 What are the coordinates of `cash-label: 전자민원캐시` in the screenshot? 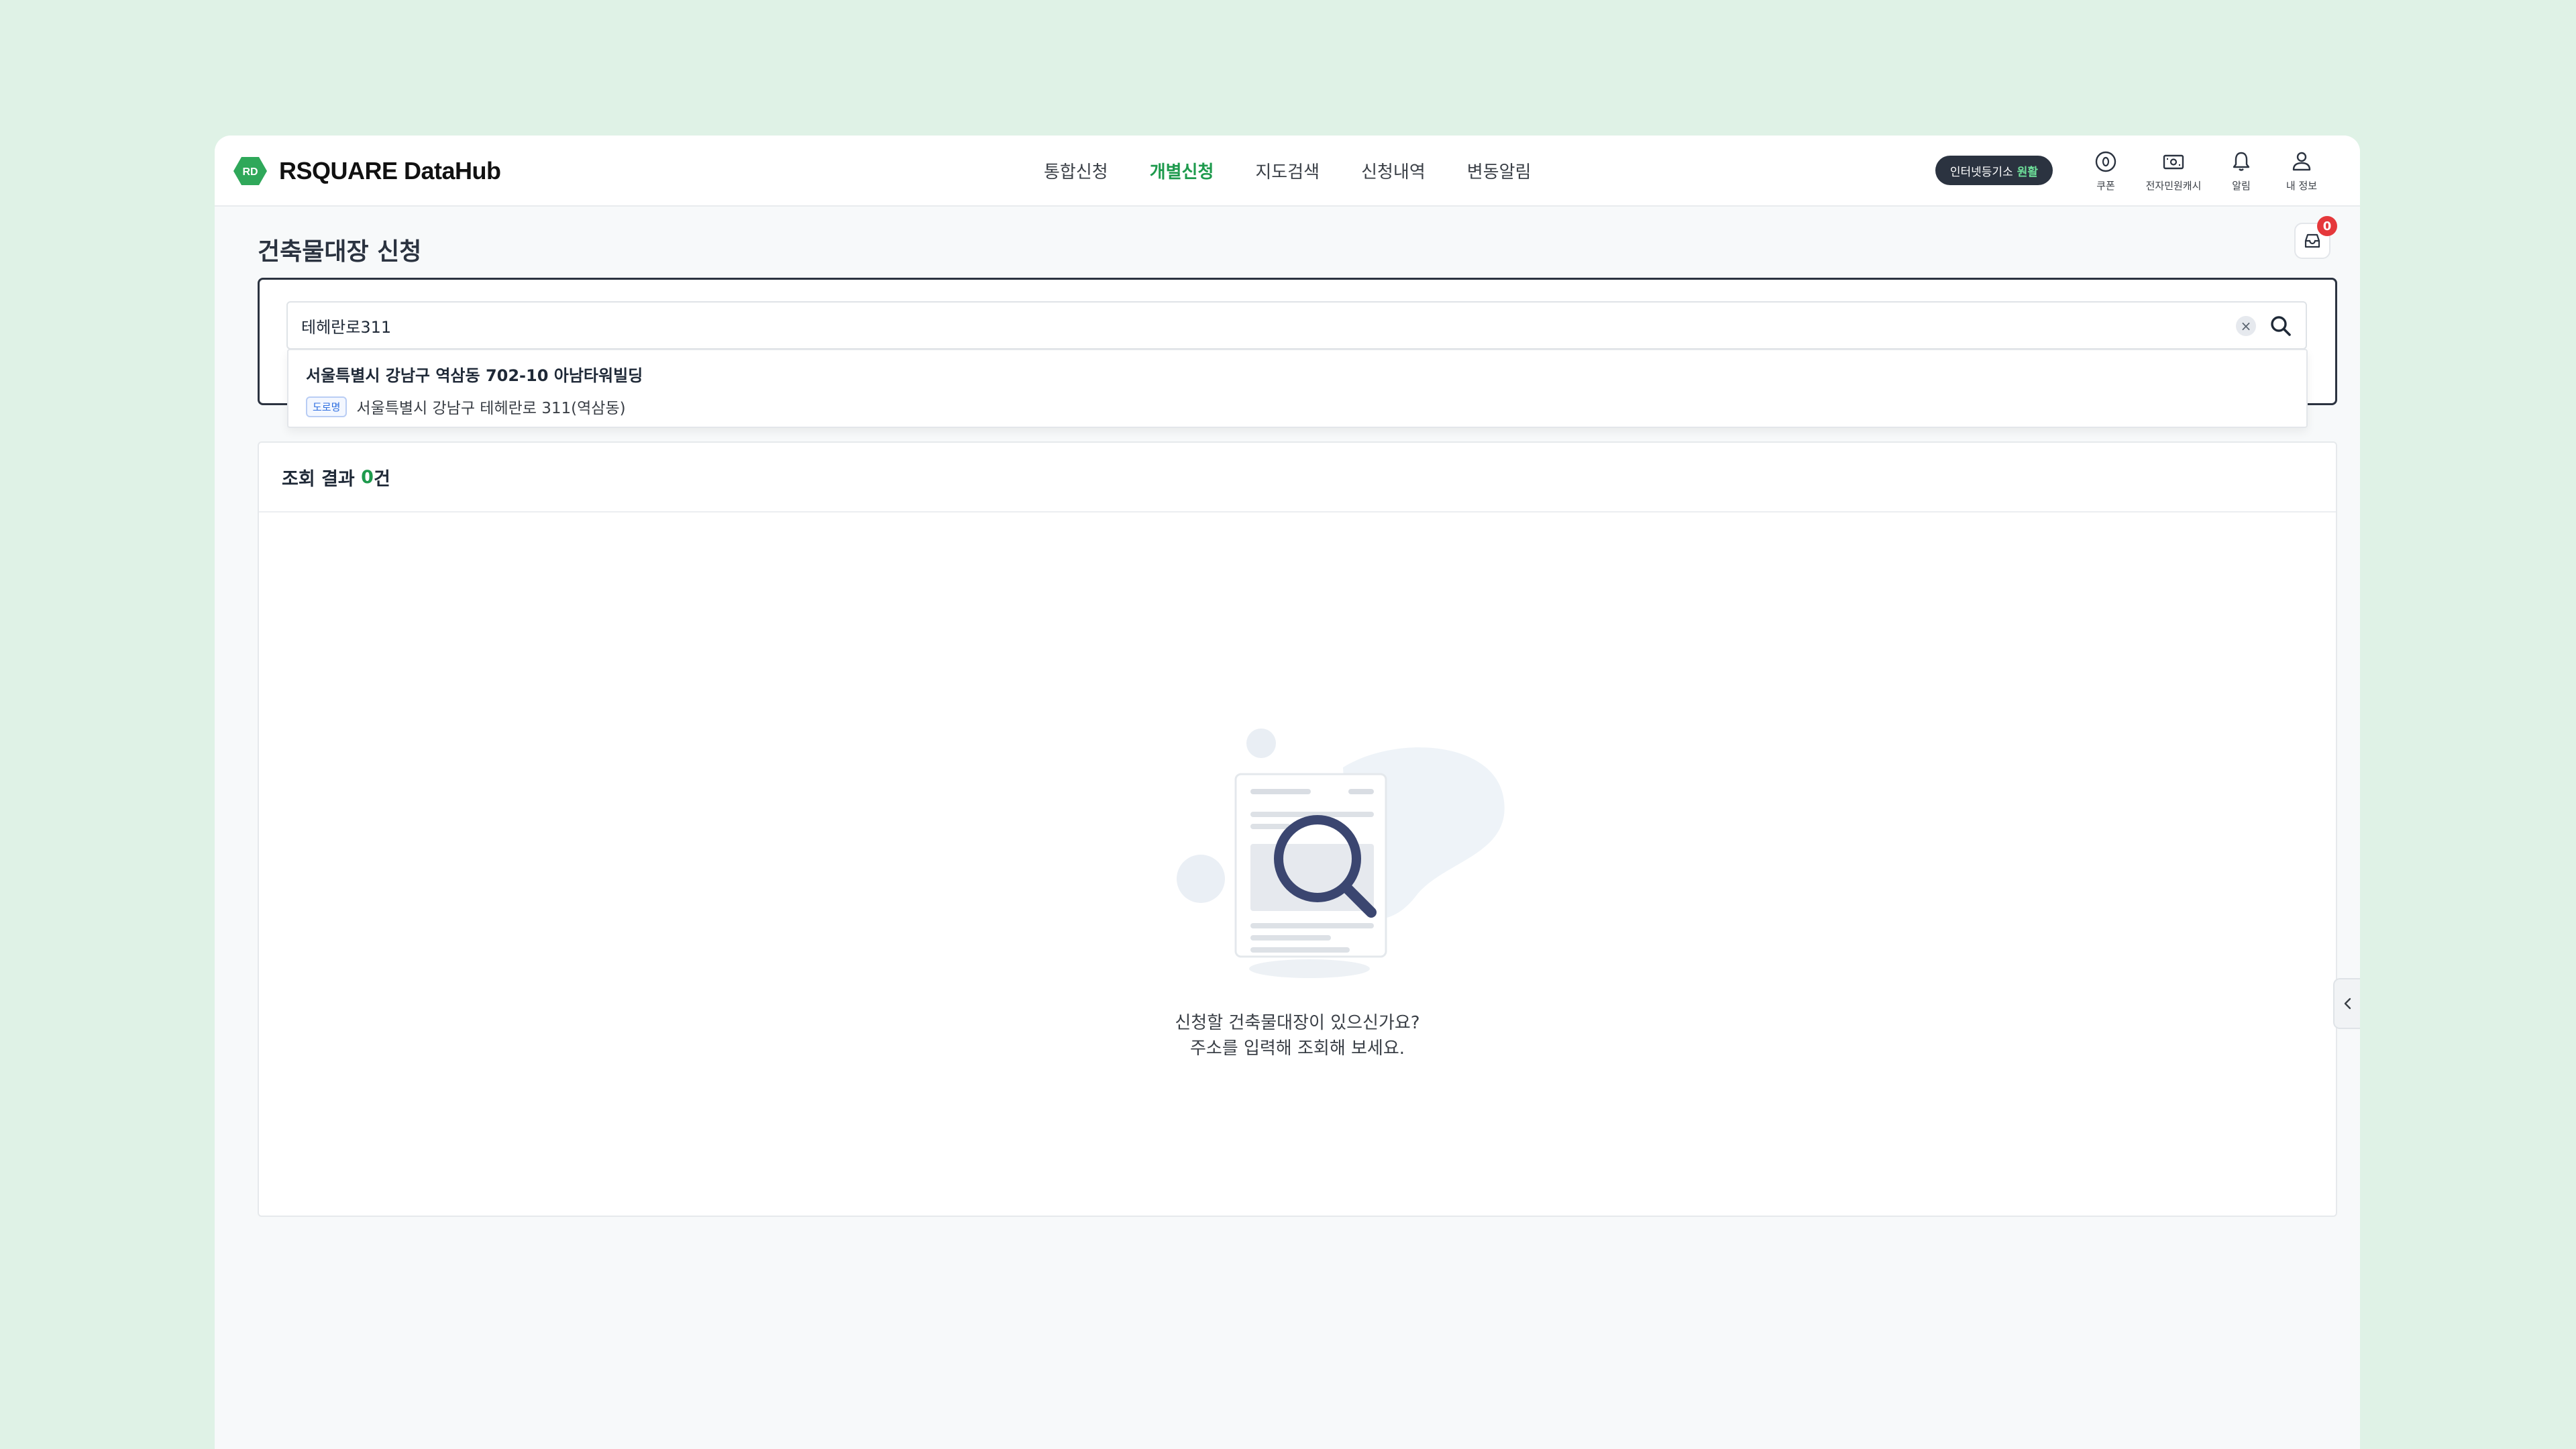 It's located at (2173, 185).